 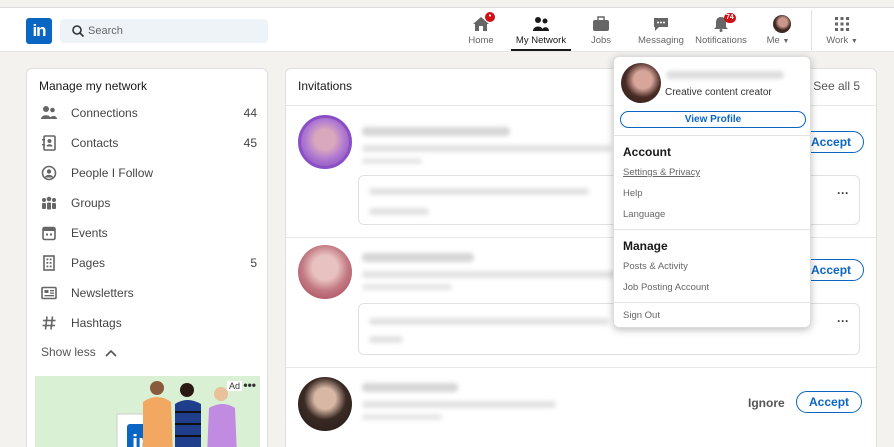 What do you see at coordinates (718, 92) in the screenshot?
I see `profile-headline: Creative content creator` at bounding box center [718, 92].